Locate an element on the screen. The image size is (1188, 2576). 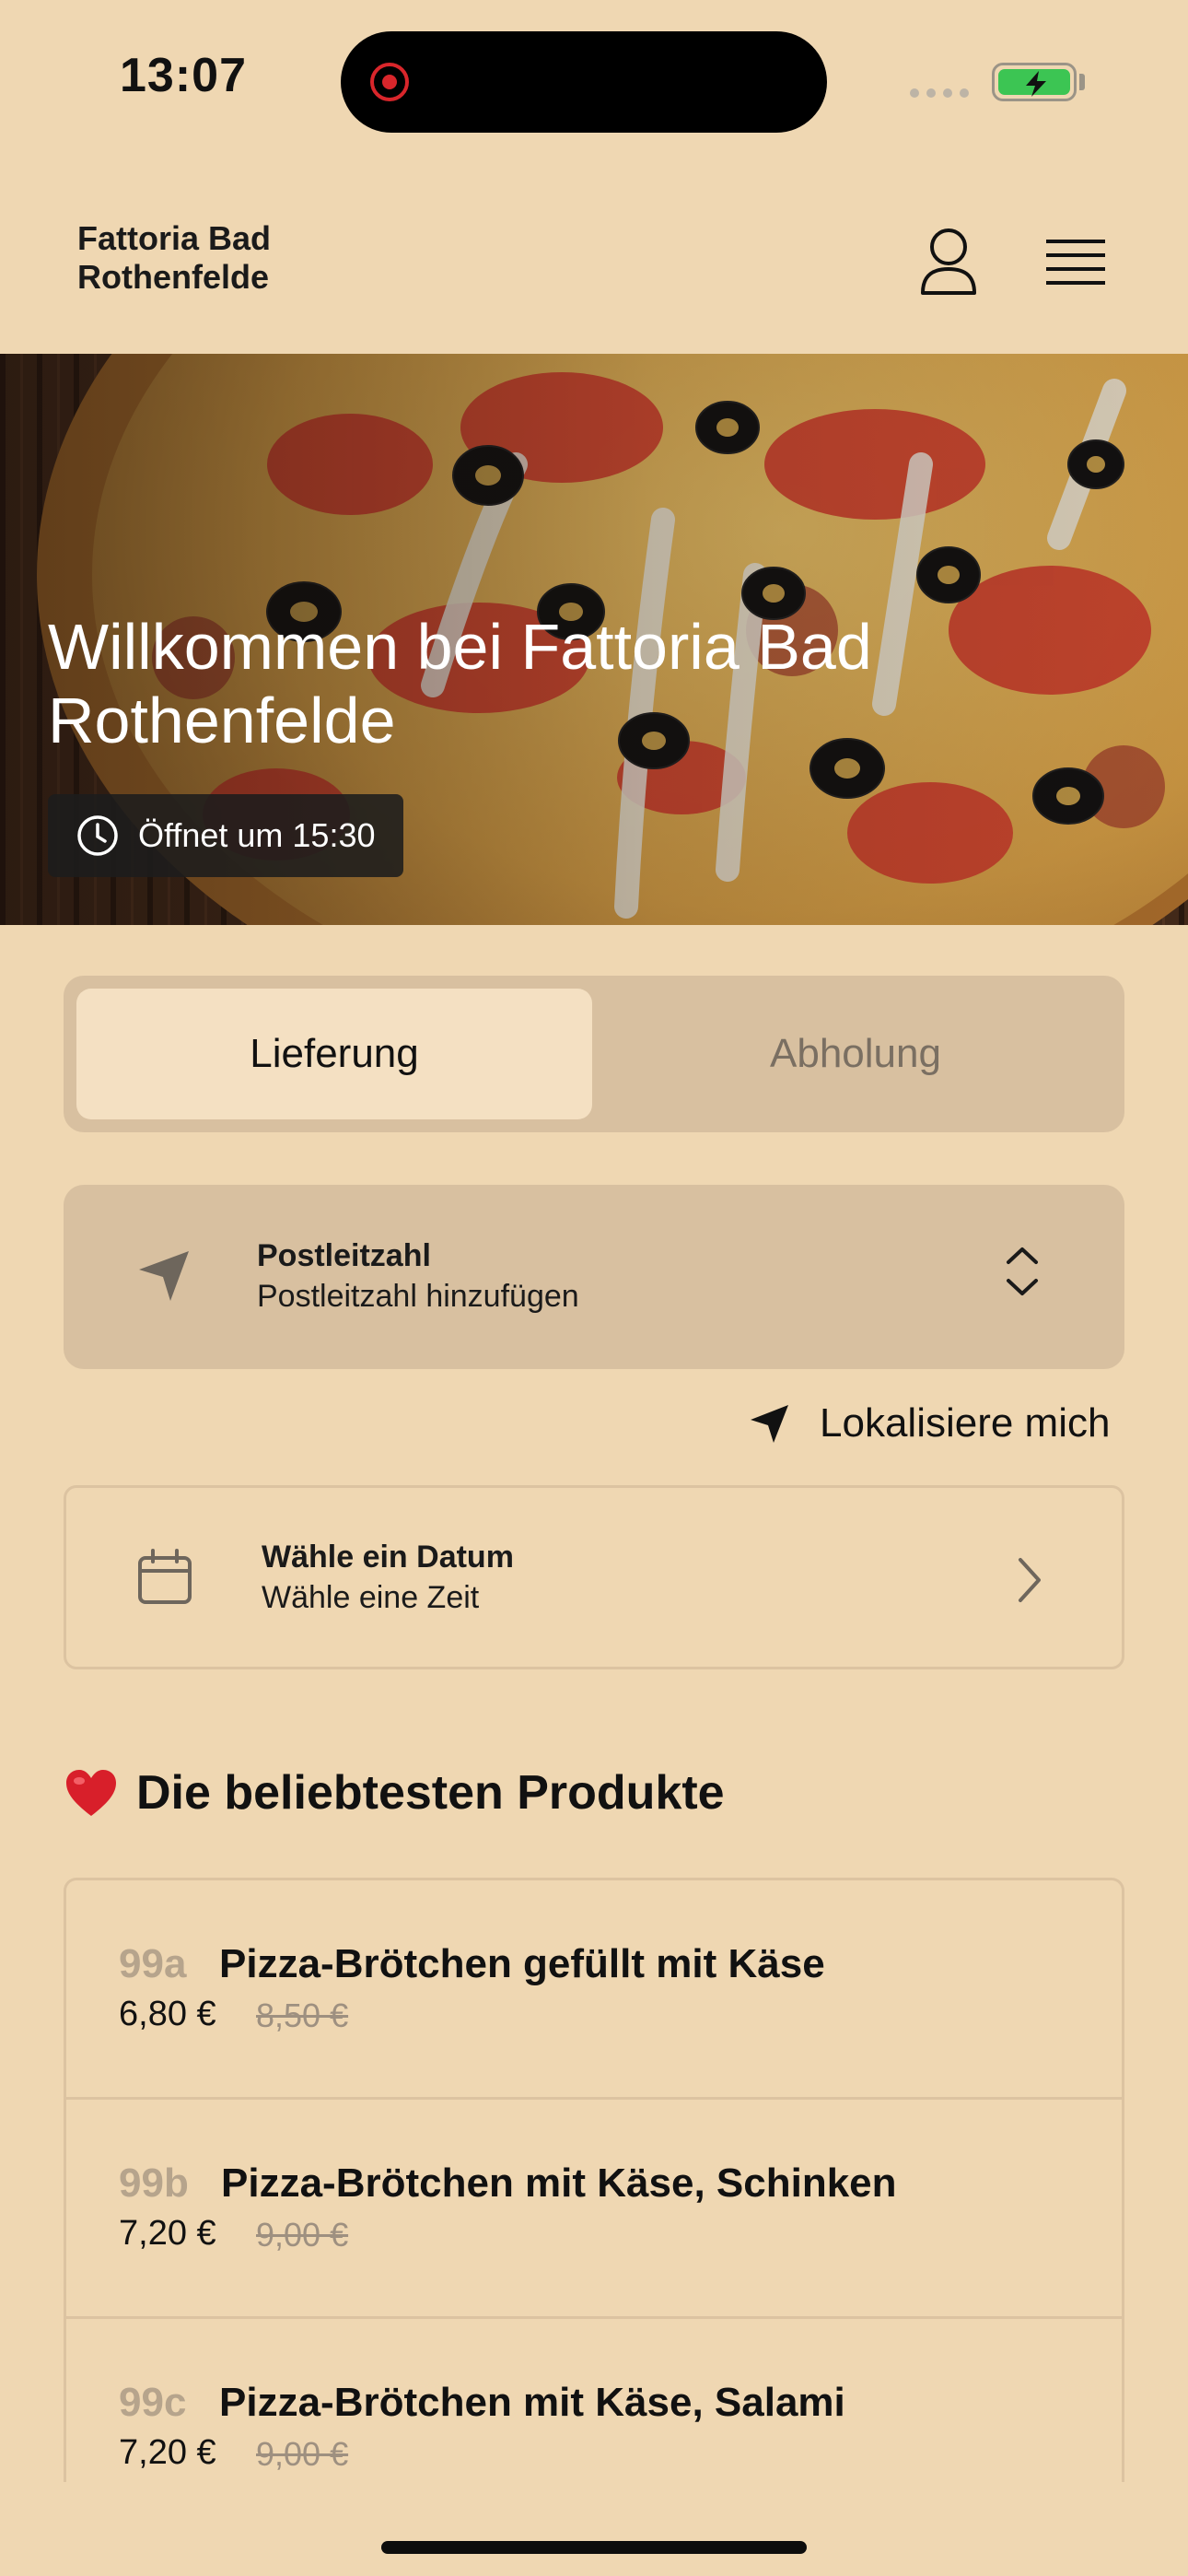
date-time-selector: Wähle ein Datum Wähle eine Zeit is located at coordinates (594, 1577).